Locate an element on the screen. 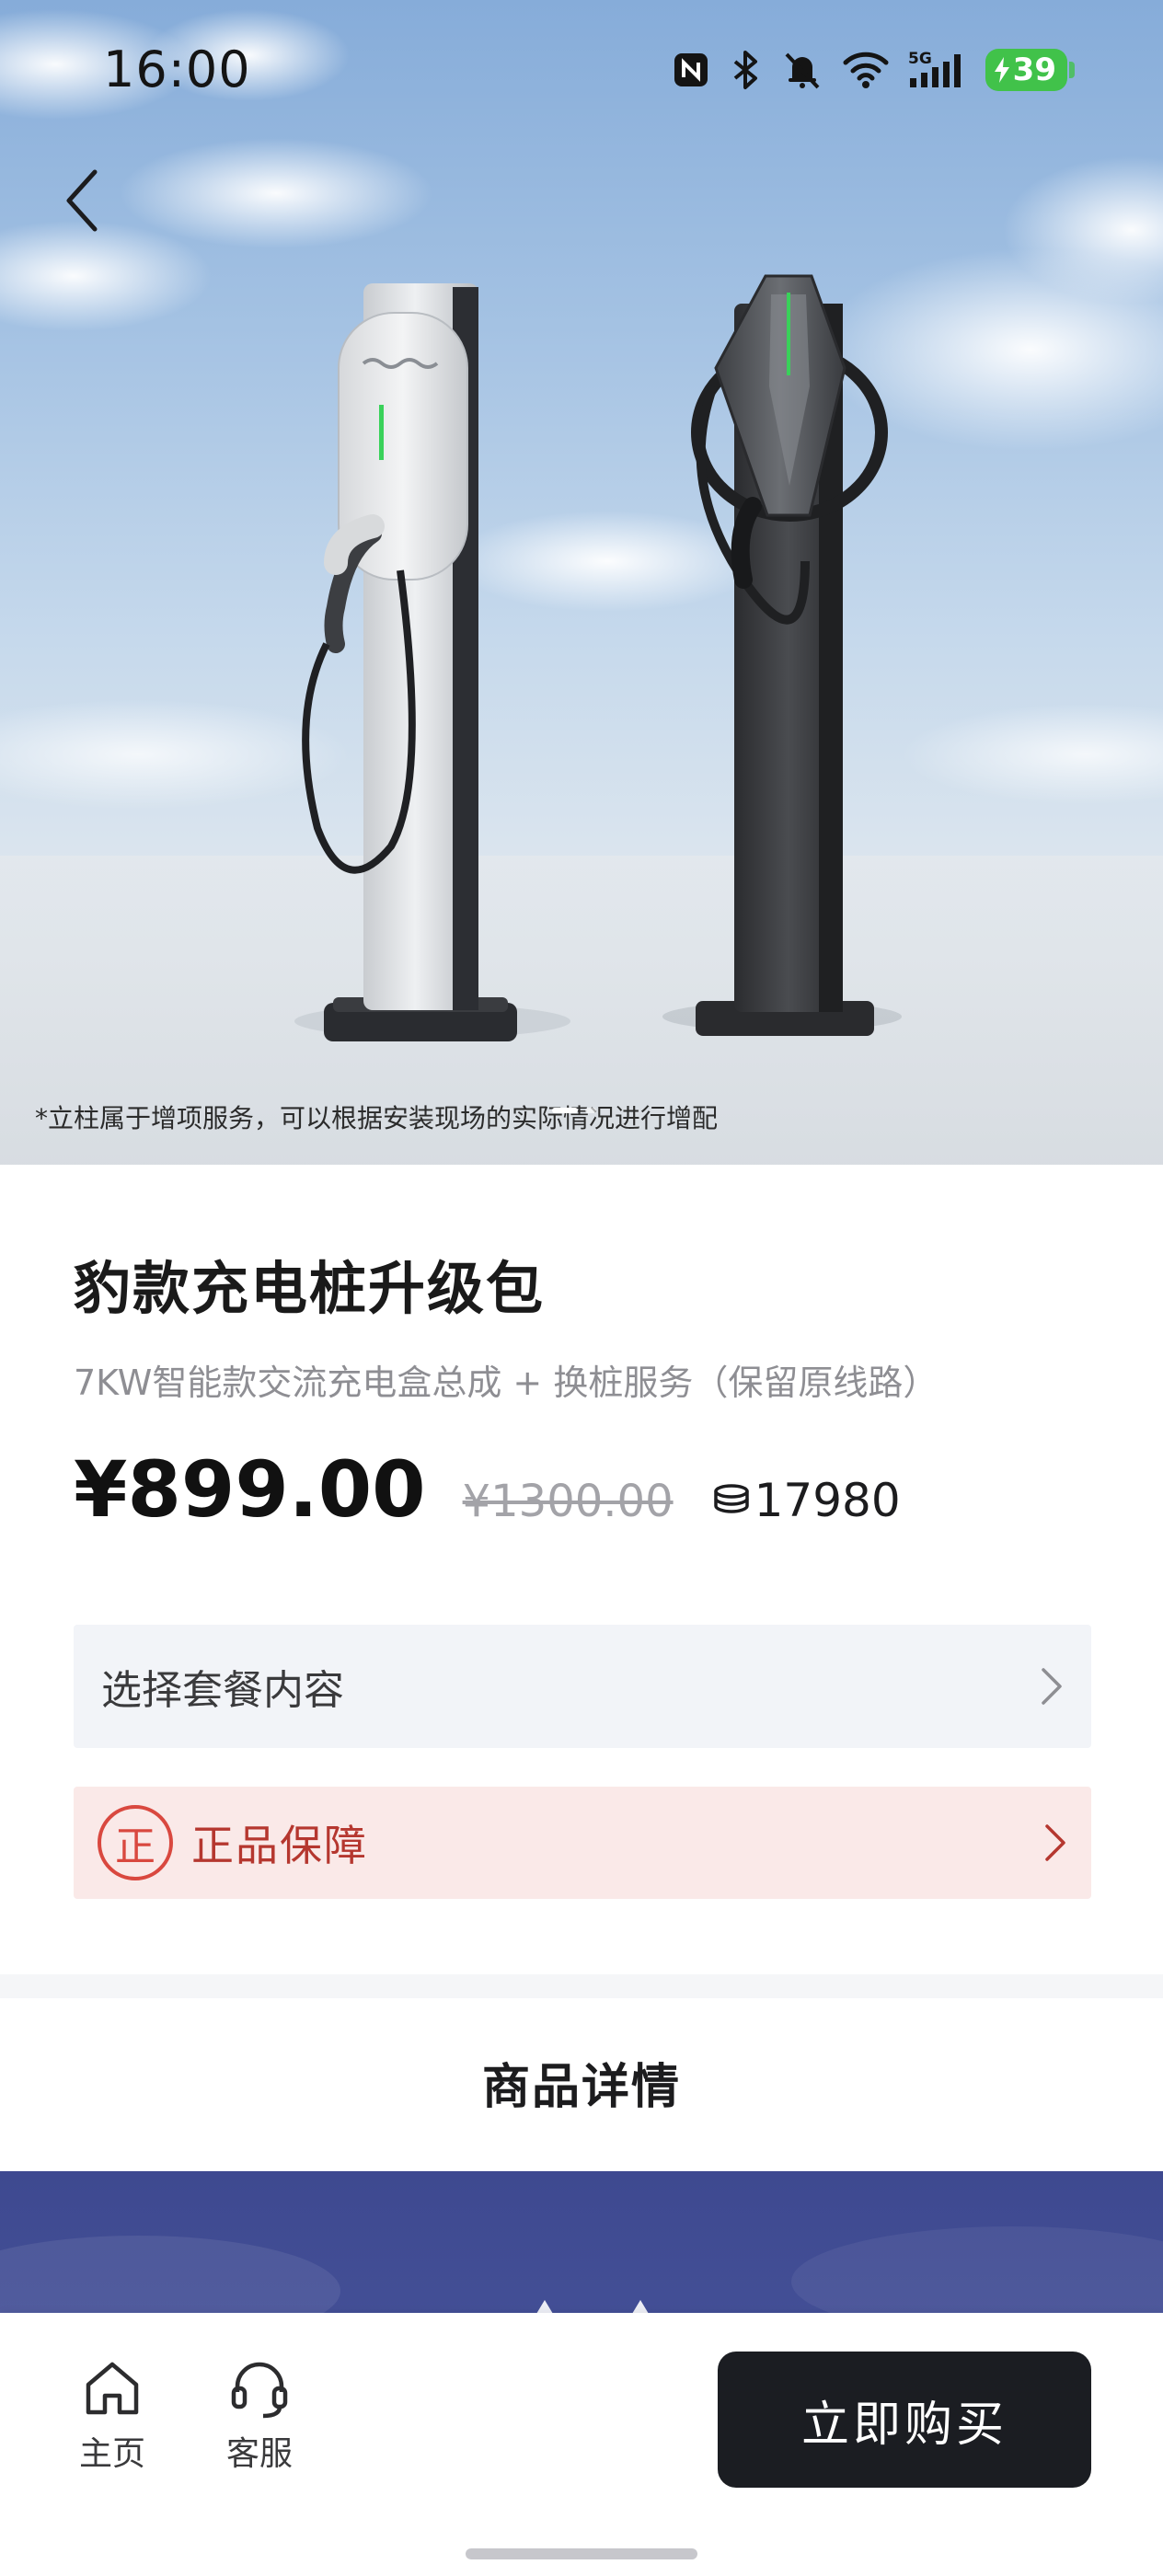 The width and height of the screenshot is (1163, 2576). customer-service-label: 客服 is located at coordinates (259, 2454).